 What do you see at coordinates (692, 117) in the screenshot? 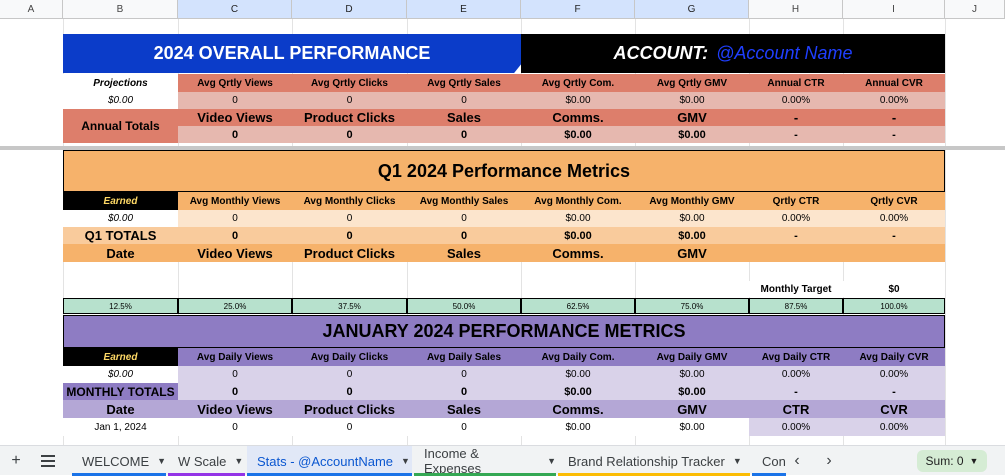
I see `total-header-cell: GMV` at bounding box center [692, 117].